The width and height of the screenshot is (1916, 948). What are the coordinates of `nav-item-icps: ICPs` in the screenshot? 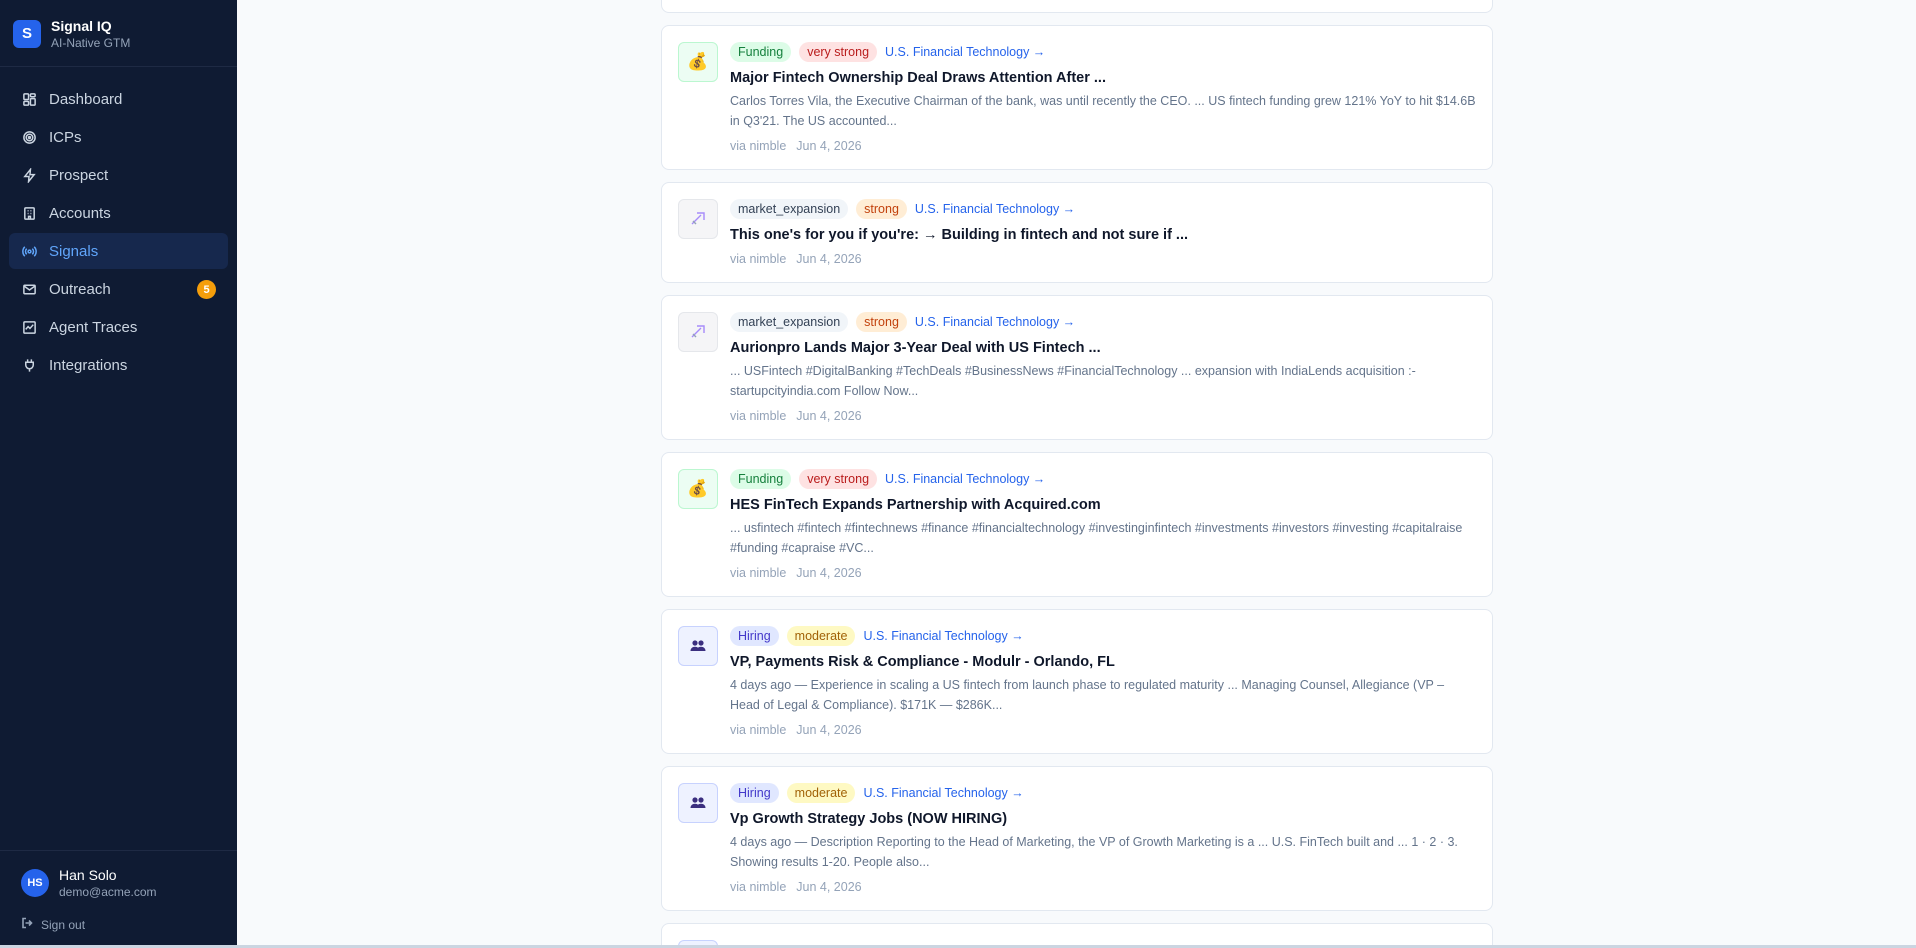 It's located at (118, 137).